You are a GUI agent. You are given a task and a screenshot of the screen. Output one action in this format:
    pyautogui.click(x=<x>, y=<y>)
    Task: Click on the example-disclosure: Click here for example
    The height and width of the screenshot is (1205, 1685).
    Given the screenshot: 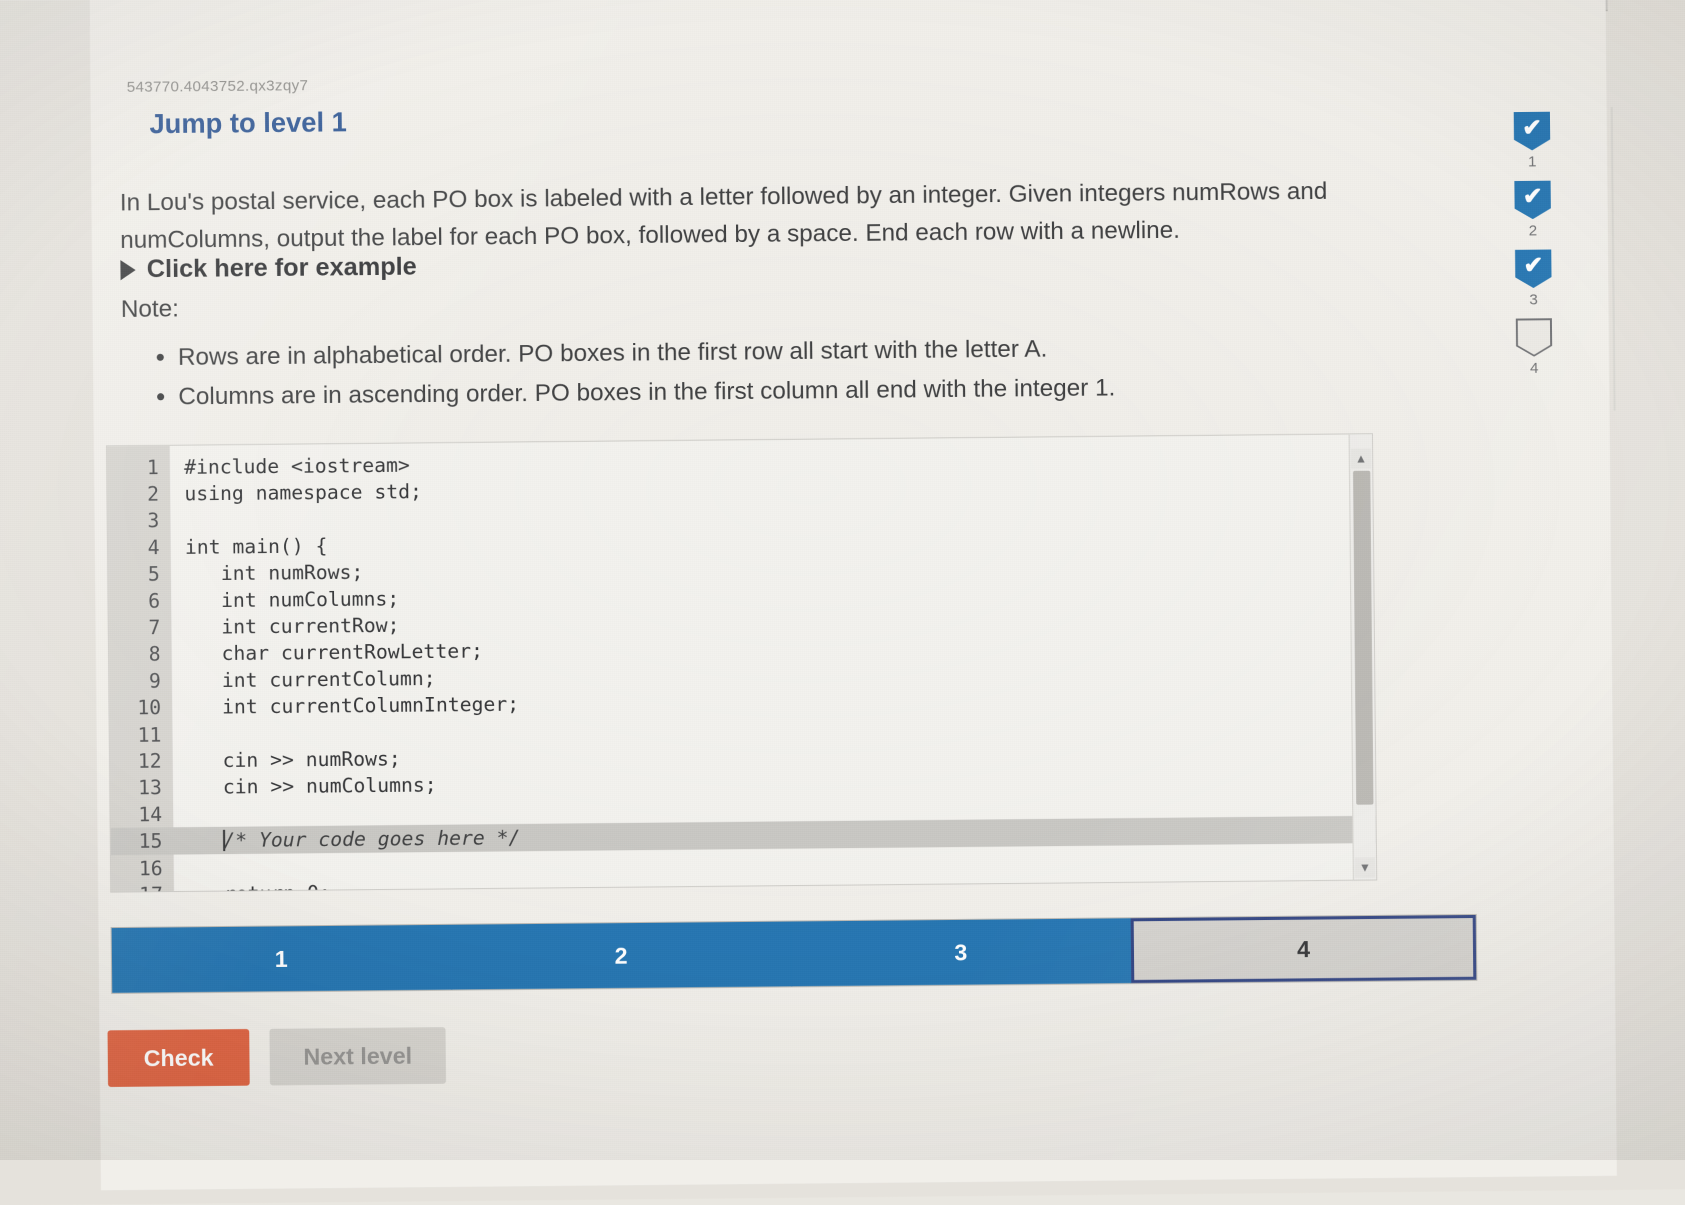 What is the action you would take?
    pyautogui.click(x=268, y=268)
    